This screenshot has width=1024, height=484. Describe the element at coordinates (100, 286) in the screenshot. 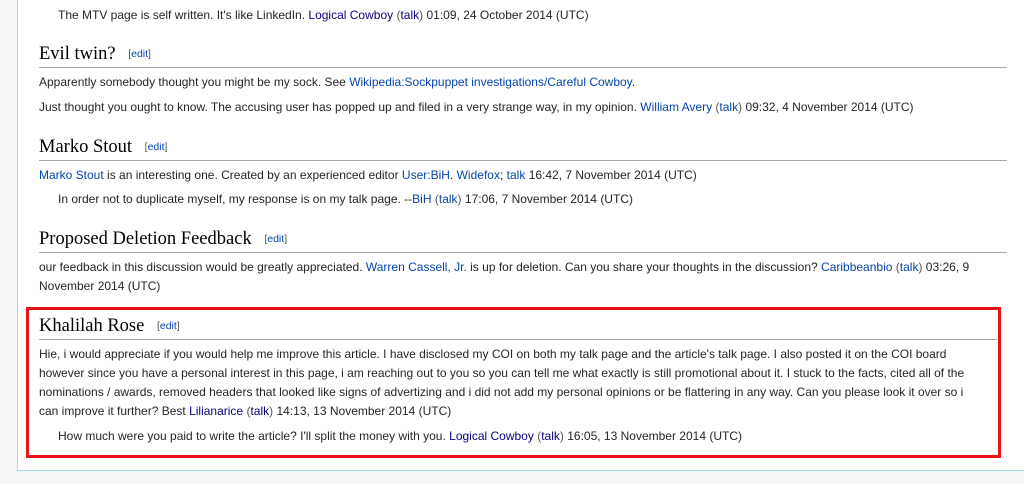

I see `paragraph-continued: November 2014 (UTC)` at that location.